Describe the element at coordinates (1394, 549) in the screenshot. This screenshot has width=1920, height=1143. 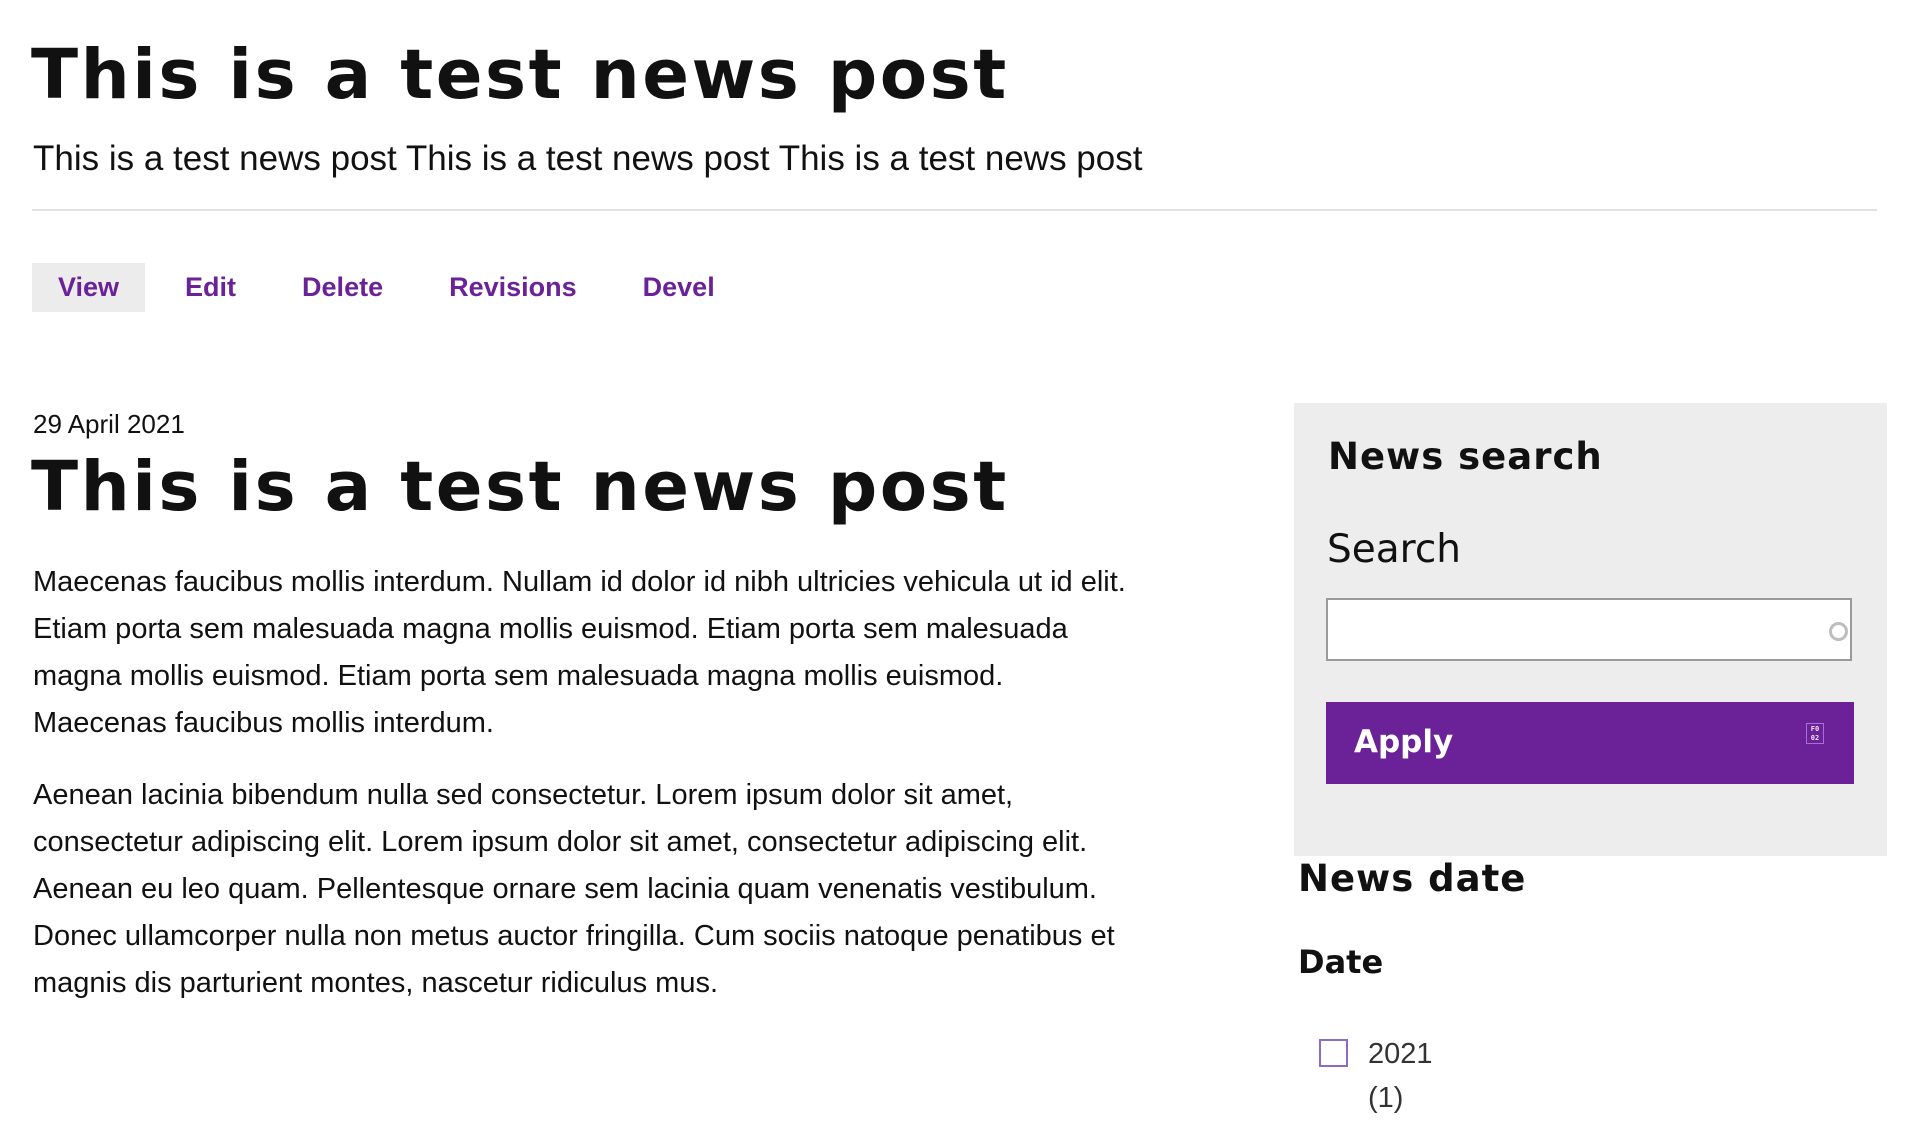
I see `search-label: Search` at that location.